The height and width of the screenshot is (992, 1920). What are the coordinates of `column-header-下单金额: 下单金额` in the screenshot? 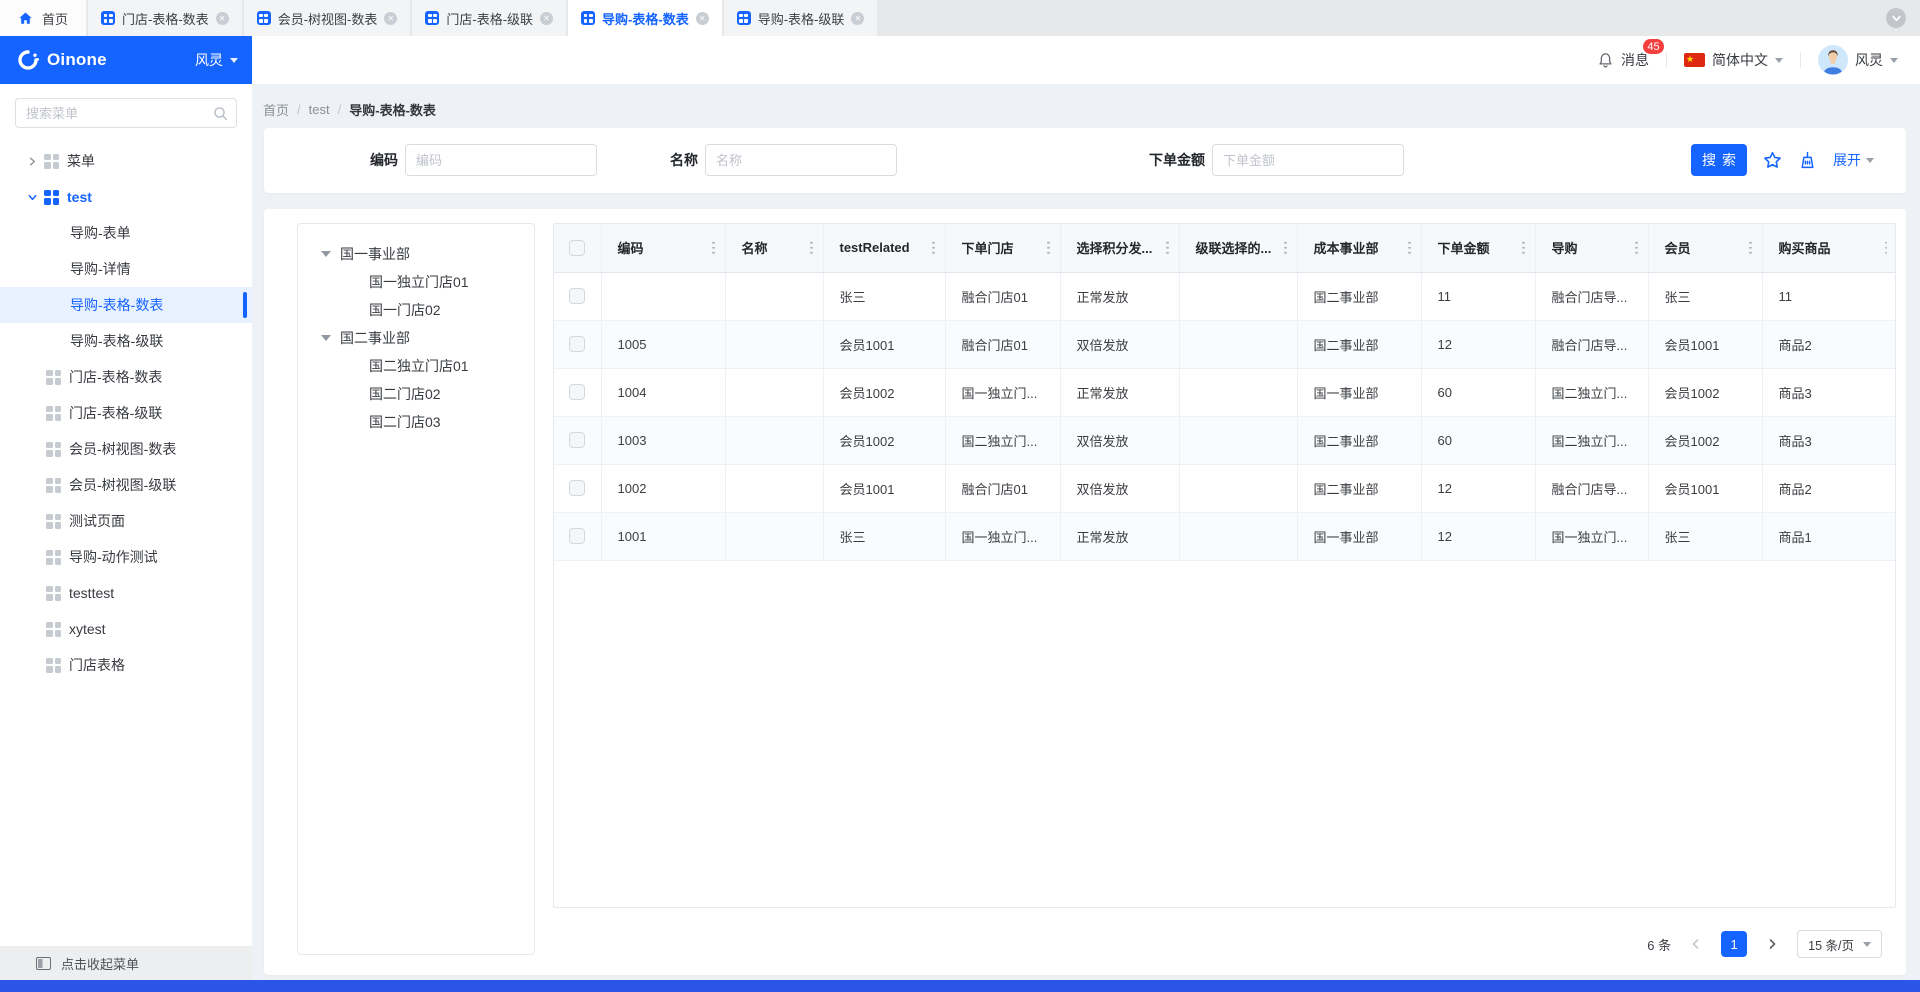 It's located at (1478, 248).